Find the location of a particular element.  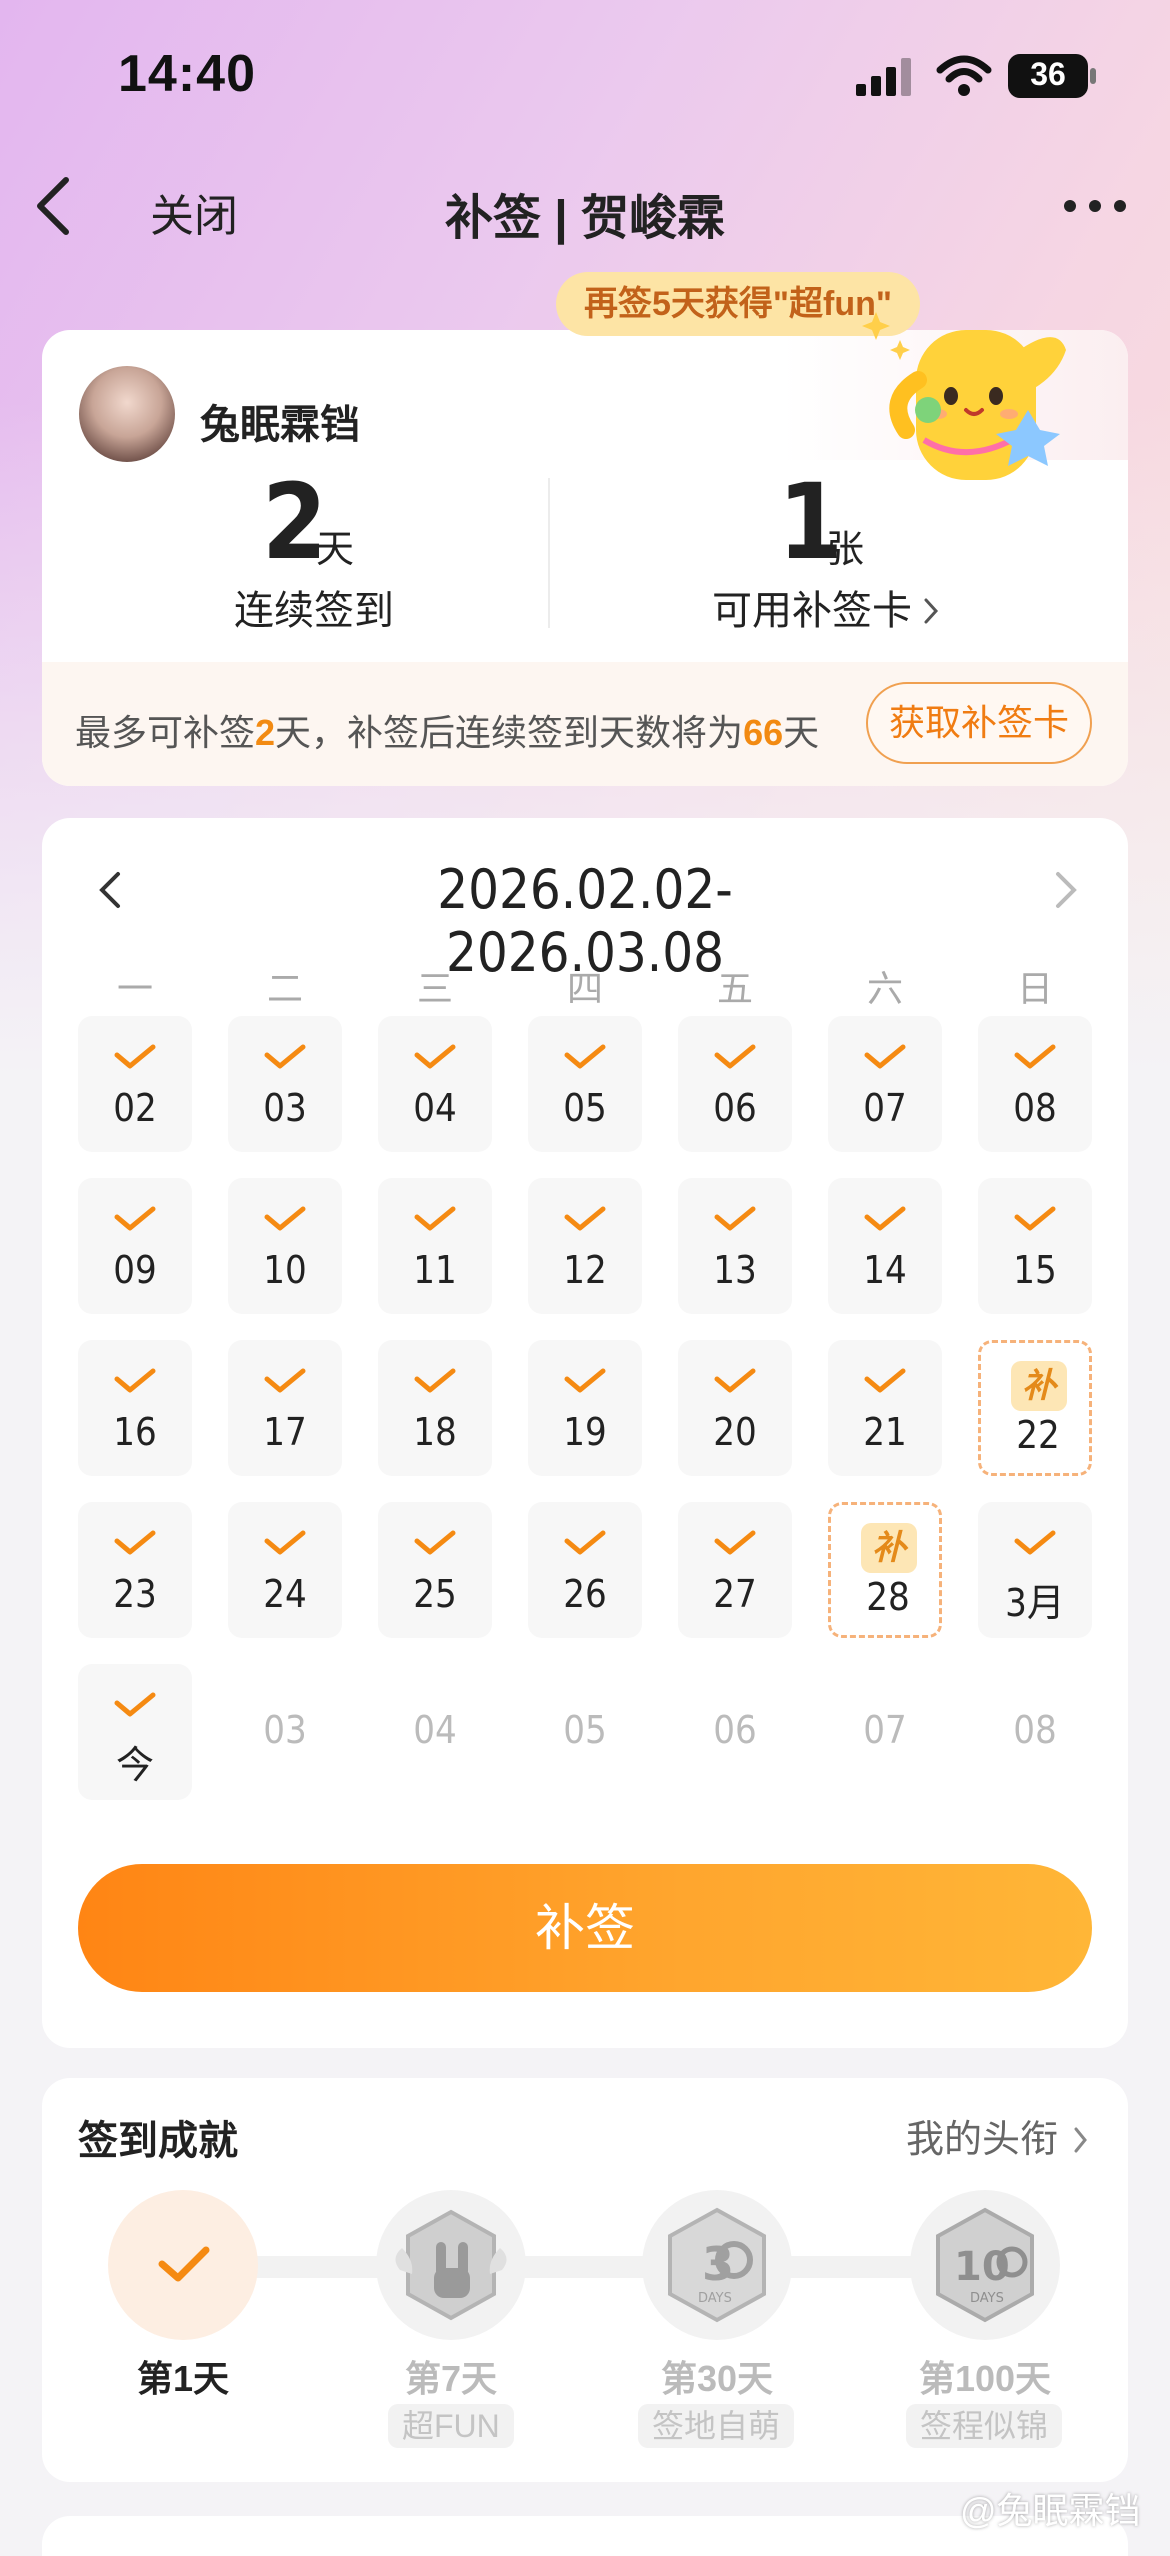

calendar-day: 03 is located at coordinates (285, 1084).